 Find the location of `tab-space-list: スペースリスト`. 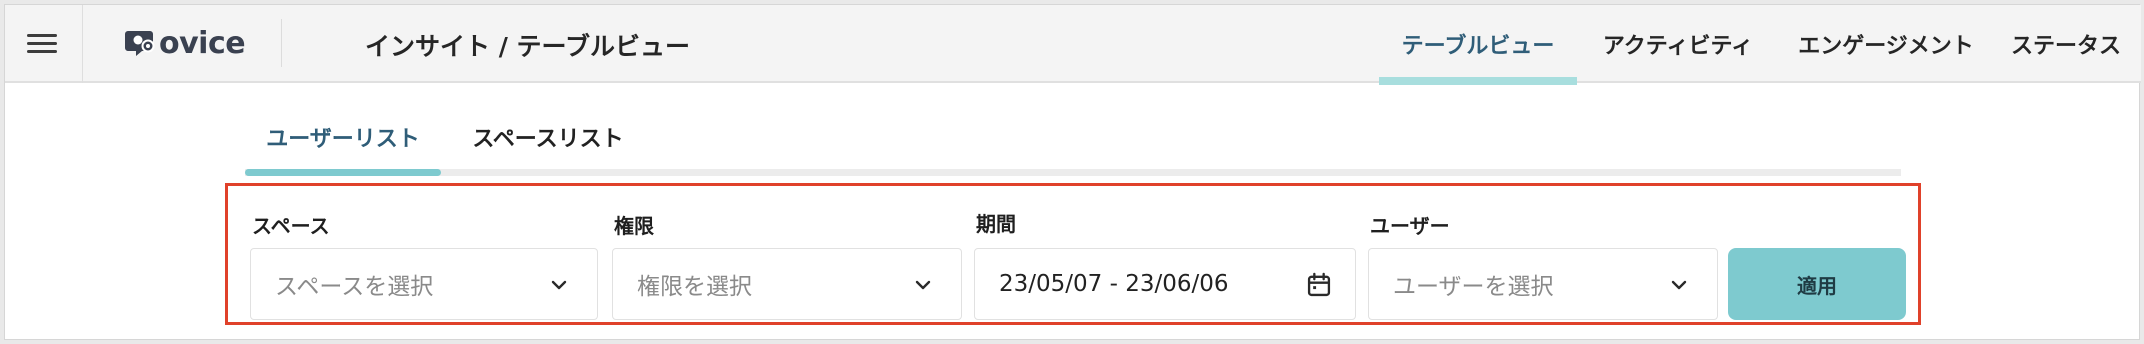

tab-space-list: スペースリスト is located at coordinates (548, 137).